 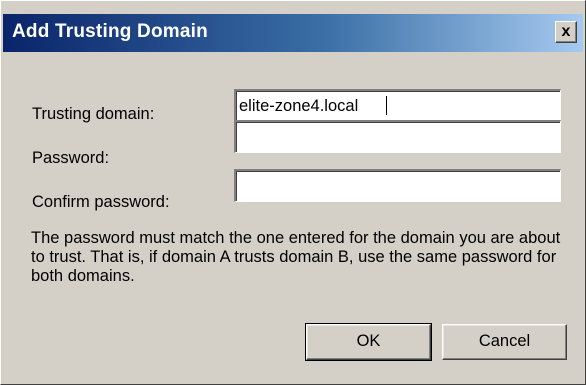 What do you see at coordinates (504, 342) in the screenshot?
I see `cancel-button: Cancel` at bounding box center [504, 342].